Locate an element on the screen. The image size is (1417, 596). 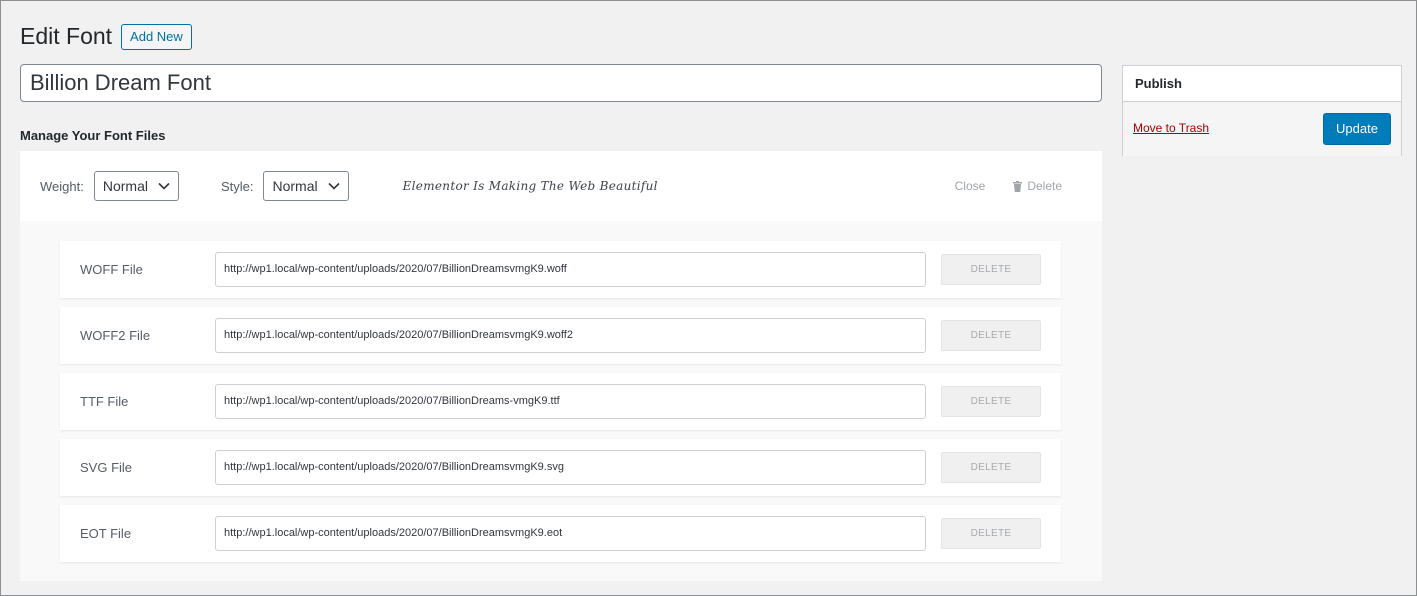
weight-select: Normal is located at coordinates (136, 186).